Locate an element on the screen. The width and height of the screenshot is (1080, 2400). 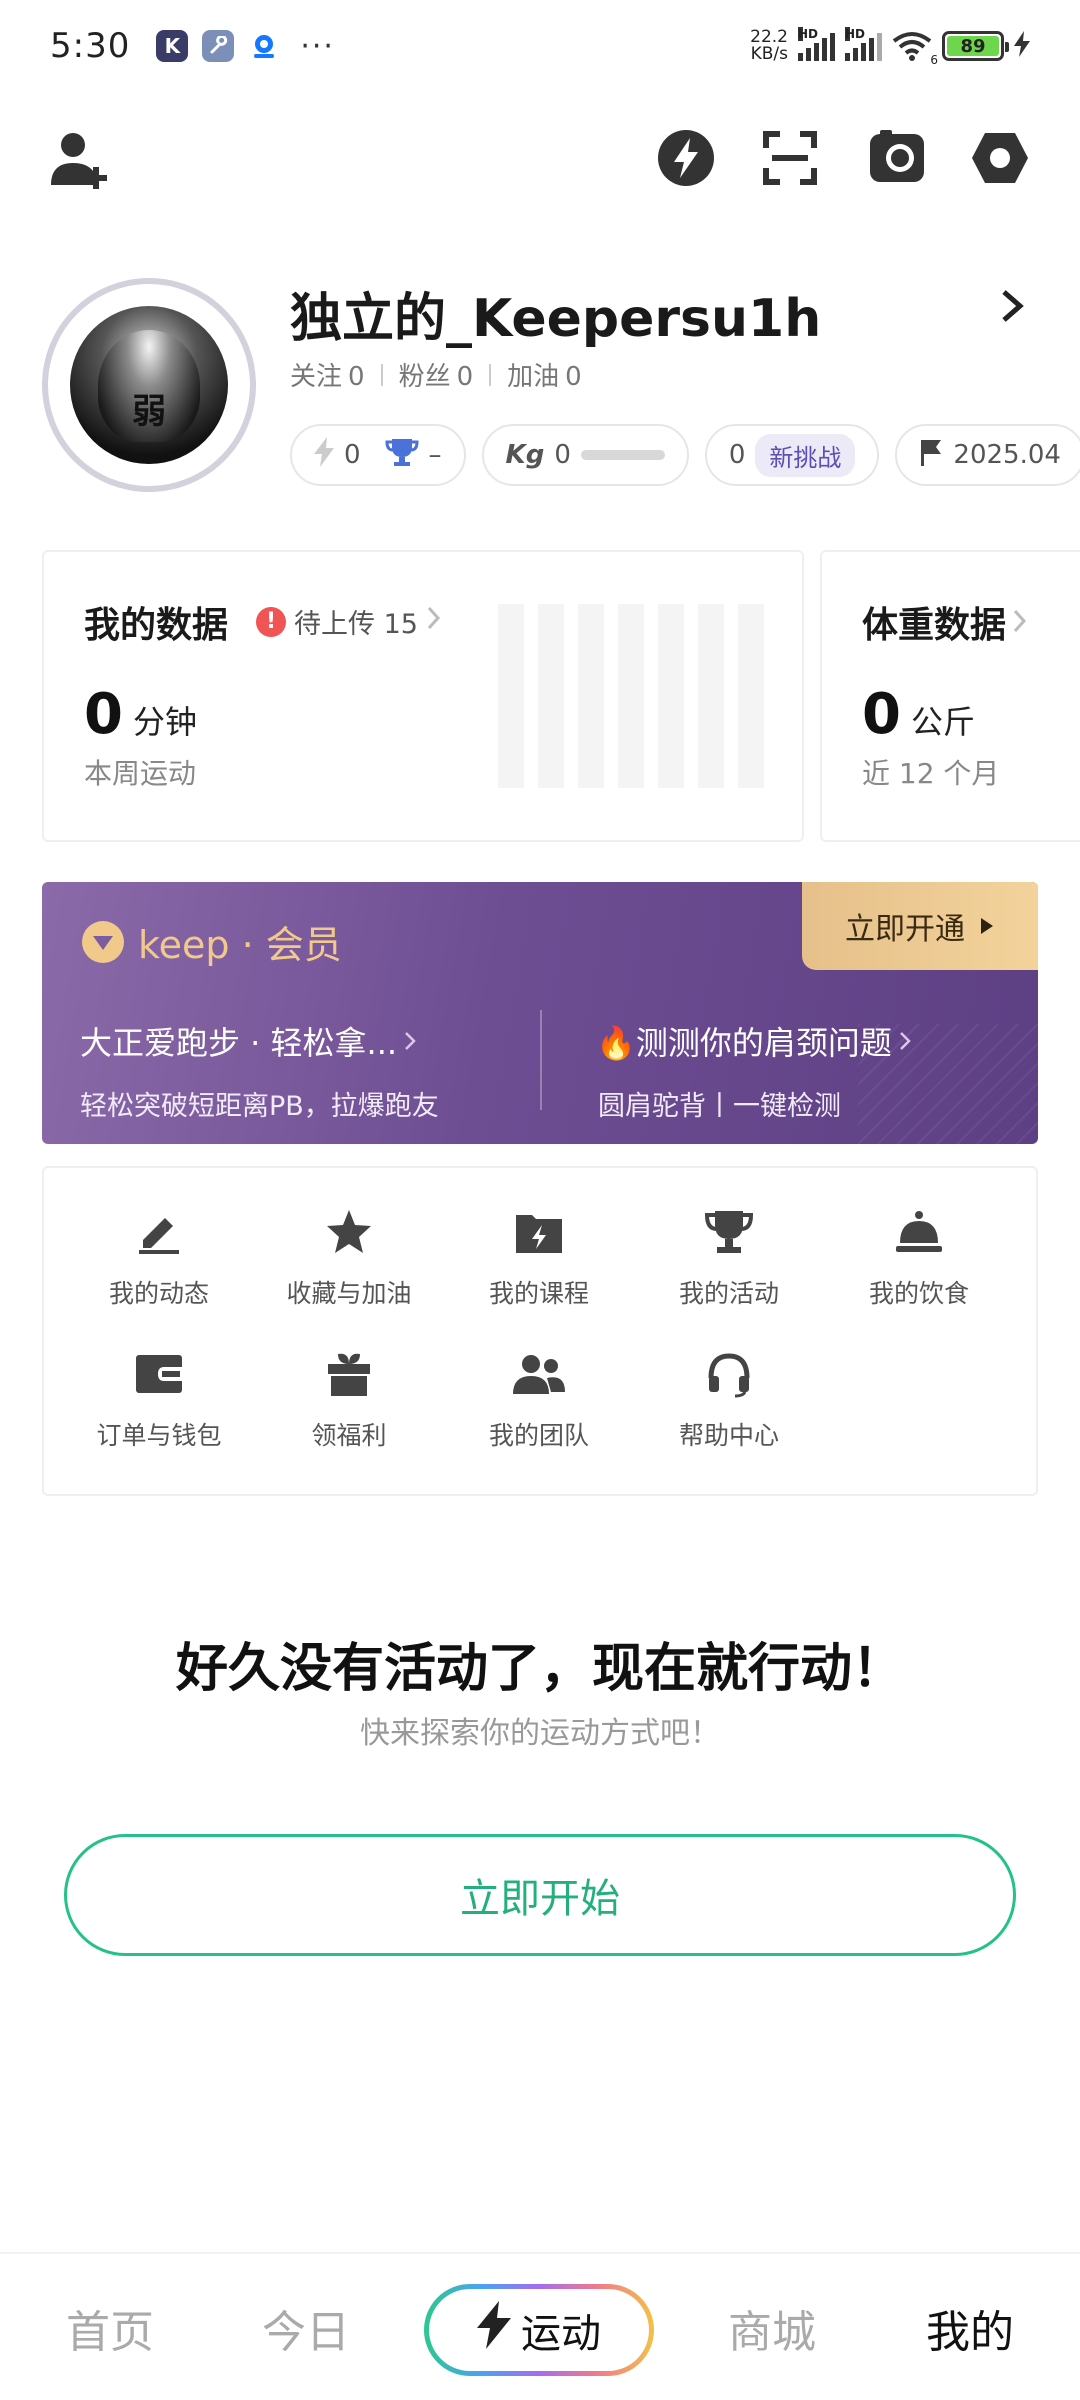
signal-2-icon: HD is located at coordinates (863, 44).